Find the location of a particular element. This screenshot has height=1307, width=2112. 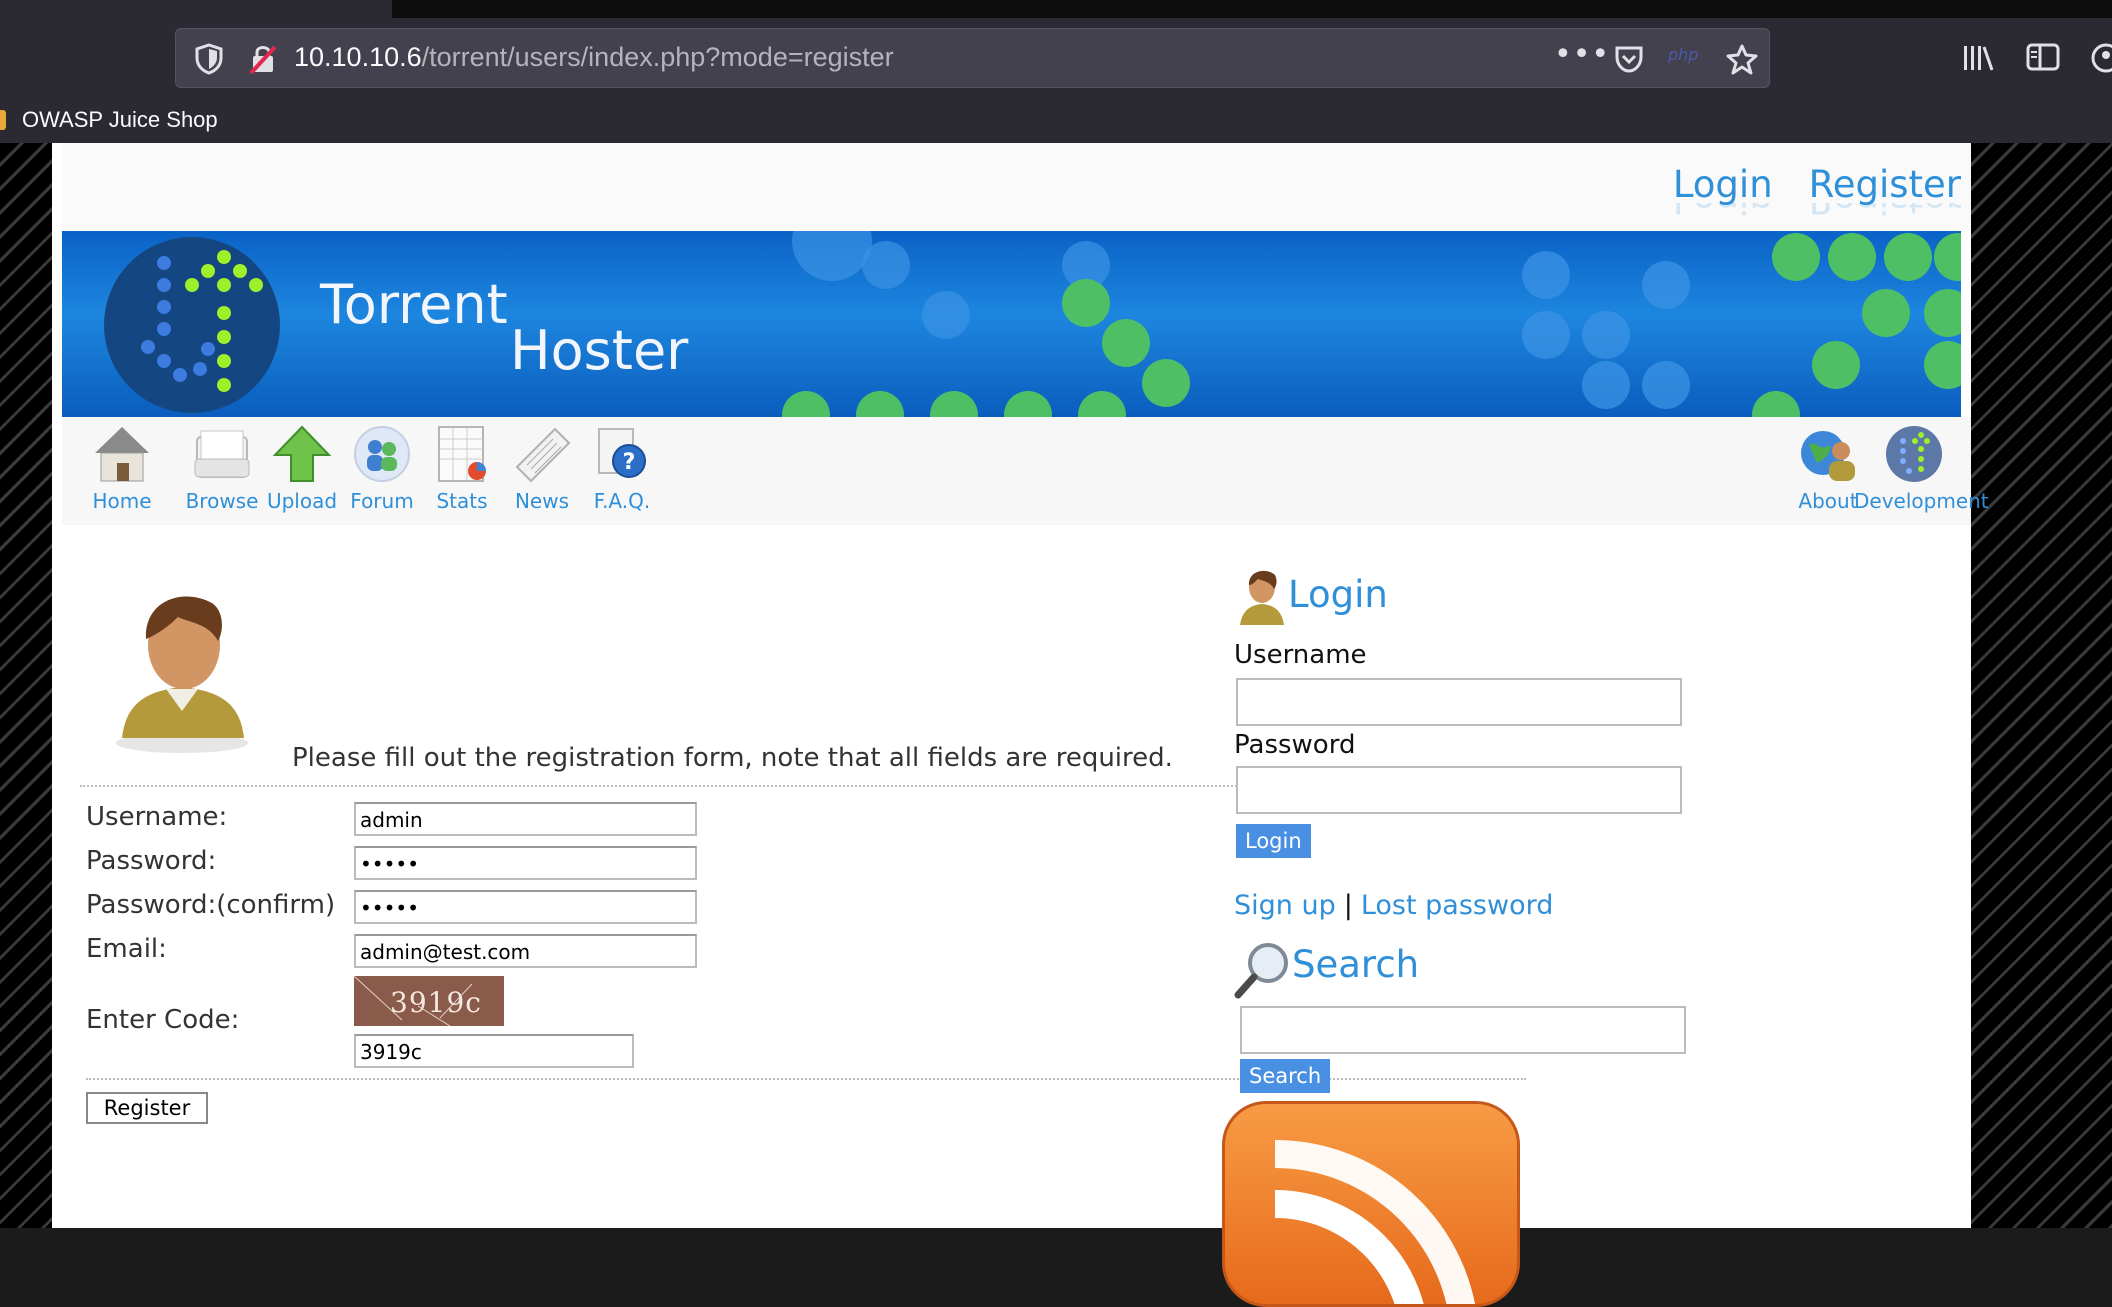

site-logo is located at coordinates (192, 325).